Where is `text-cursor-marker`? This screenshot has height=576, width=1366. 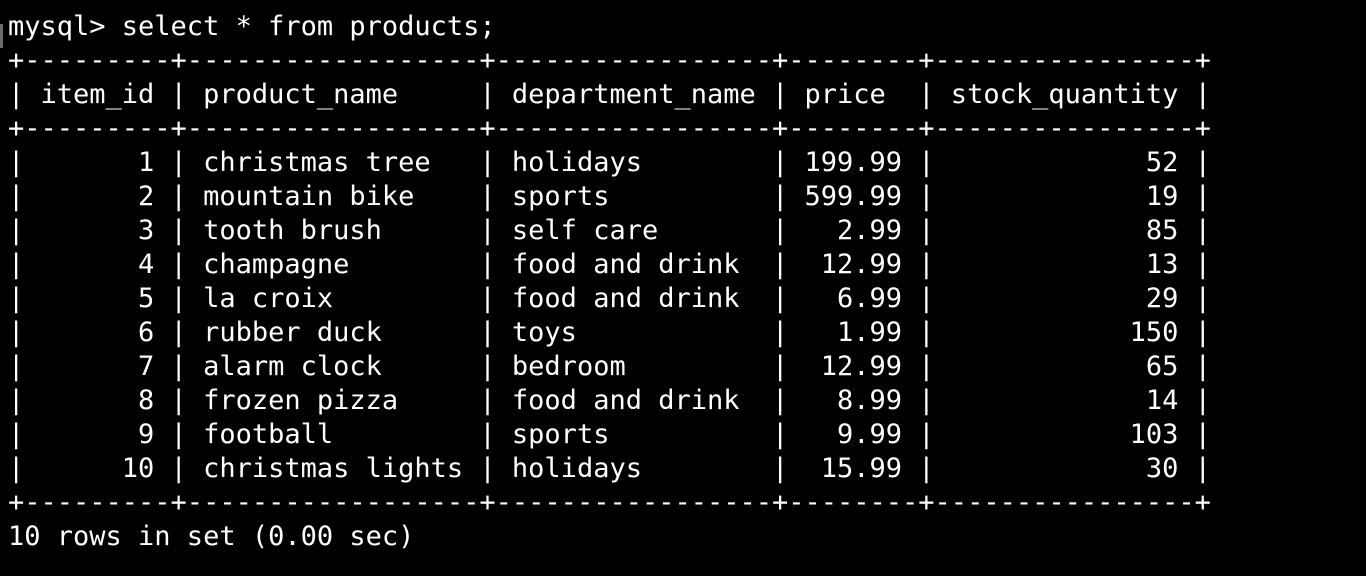 text-cursor-marker is located at coordinates (1, 36).